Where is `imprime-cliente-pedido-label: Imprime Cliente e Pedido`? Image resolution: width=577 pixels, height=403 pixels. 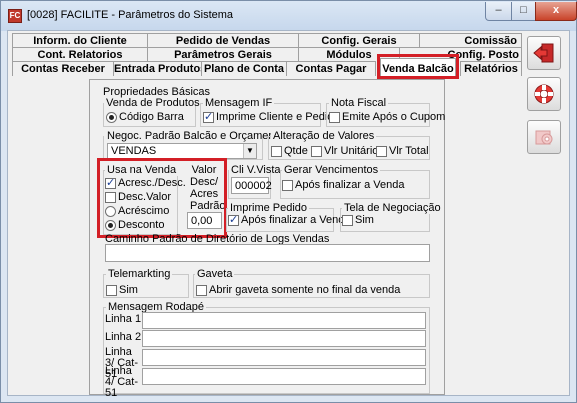 imprime-cliente-pedido-label: Imprime Cliente e Pedido is located at coordinates (278, 117).